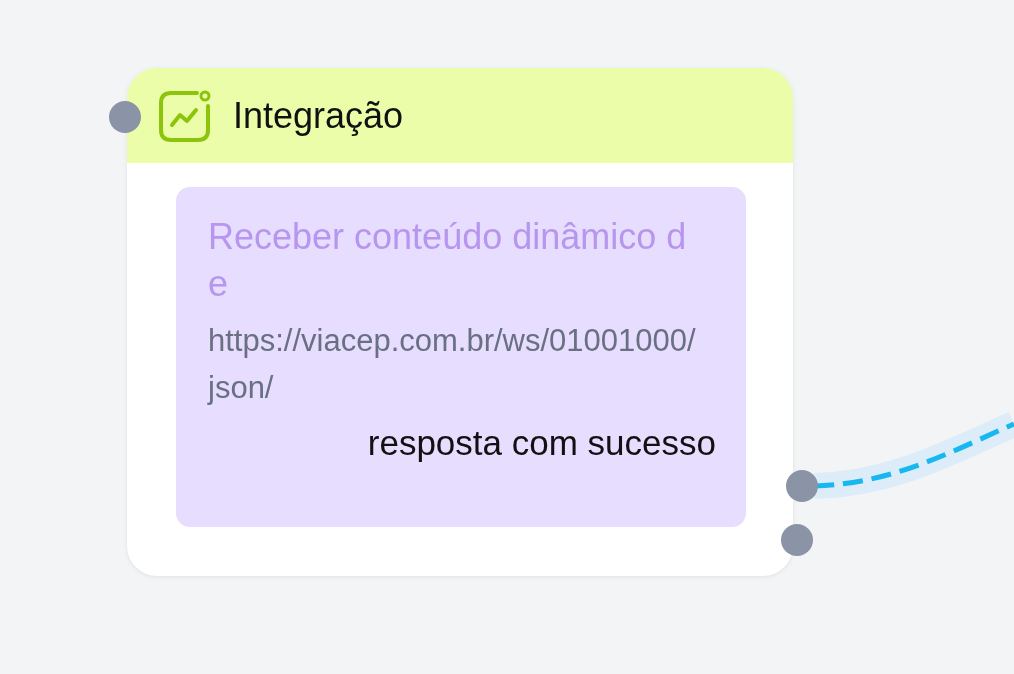  What do you see at coordinates (448, 260) in the screenshot?
I see `action-text: Receber conteúdo dinâmico de` at bounding box center [448, 260].